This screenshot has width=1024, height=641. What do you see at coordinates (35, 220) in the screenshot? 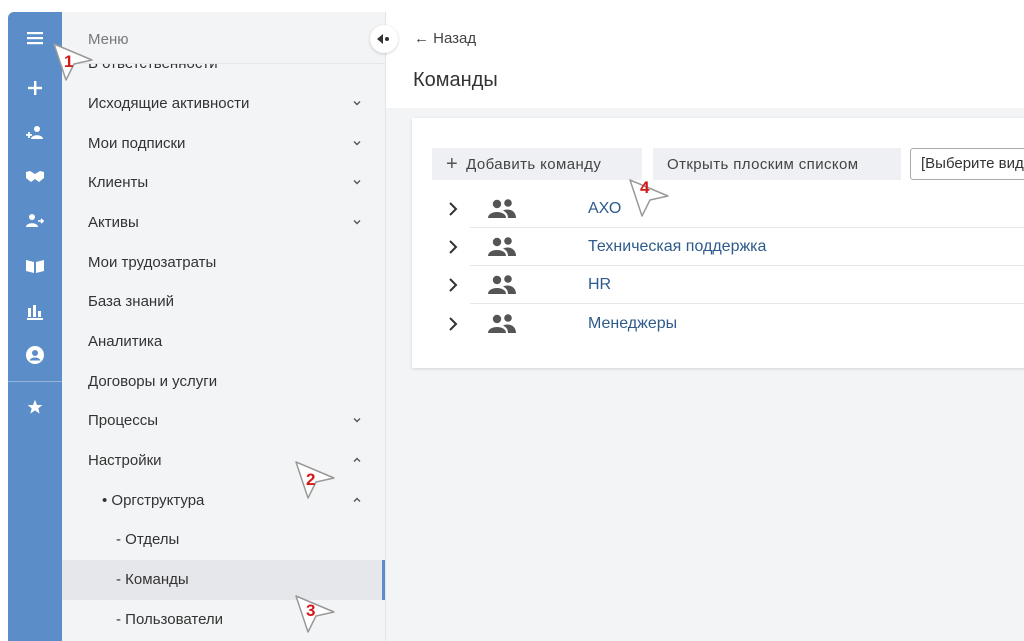
I see `user-transfer-icon` at bounding box center [35, 220].